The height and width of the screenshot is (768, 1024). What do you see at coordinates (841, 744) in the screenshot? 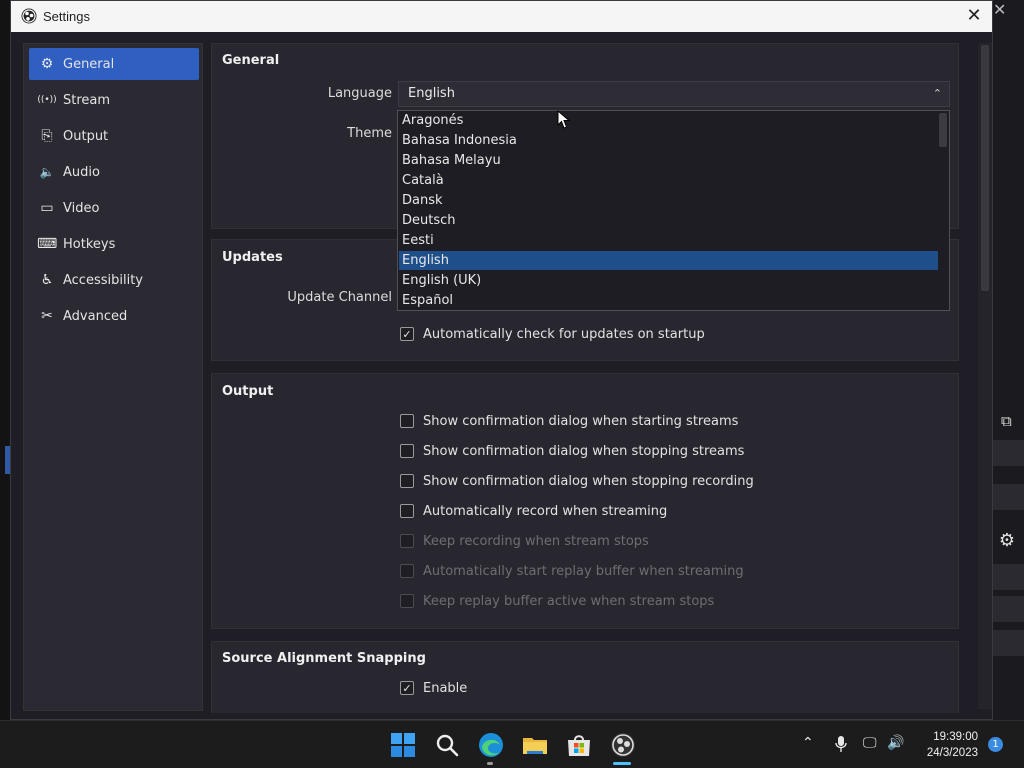
I see `microphone-icon` at bounding box center [841, 744].